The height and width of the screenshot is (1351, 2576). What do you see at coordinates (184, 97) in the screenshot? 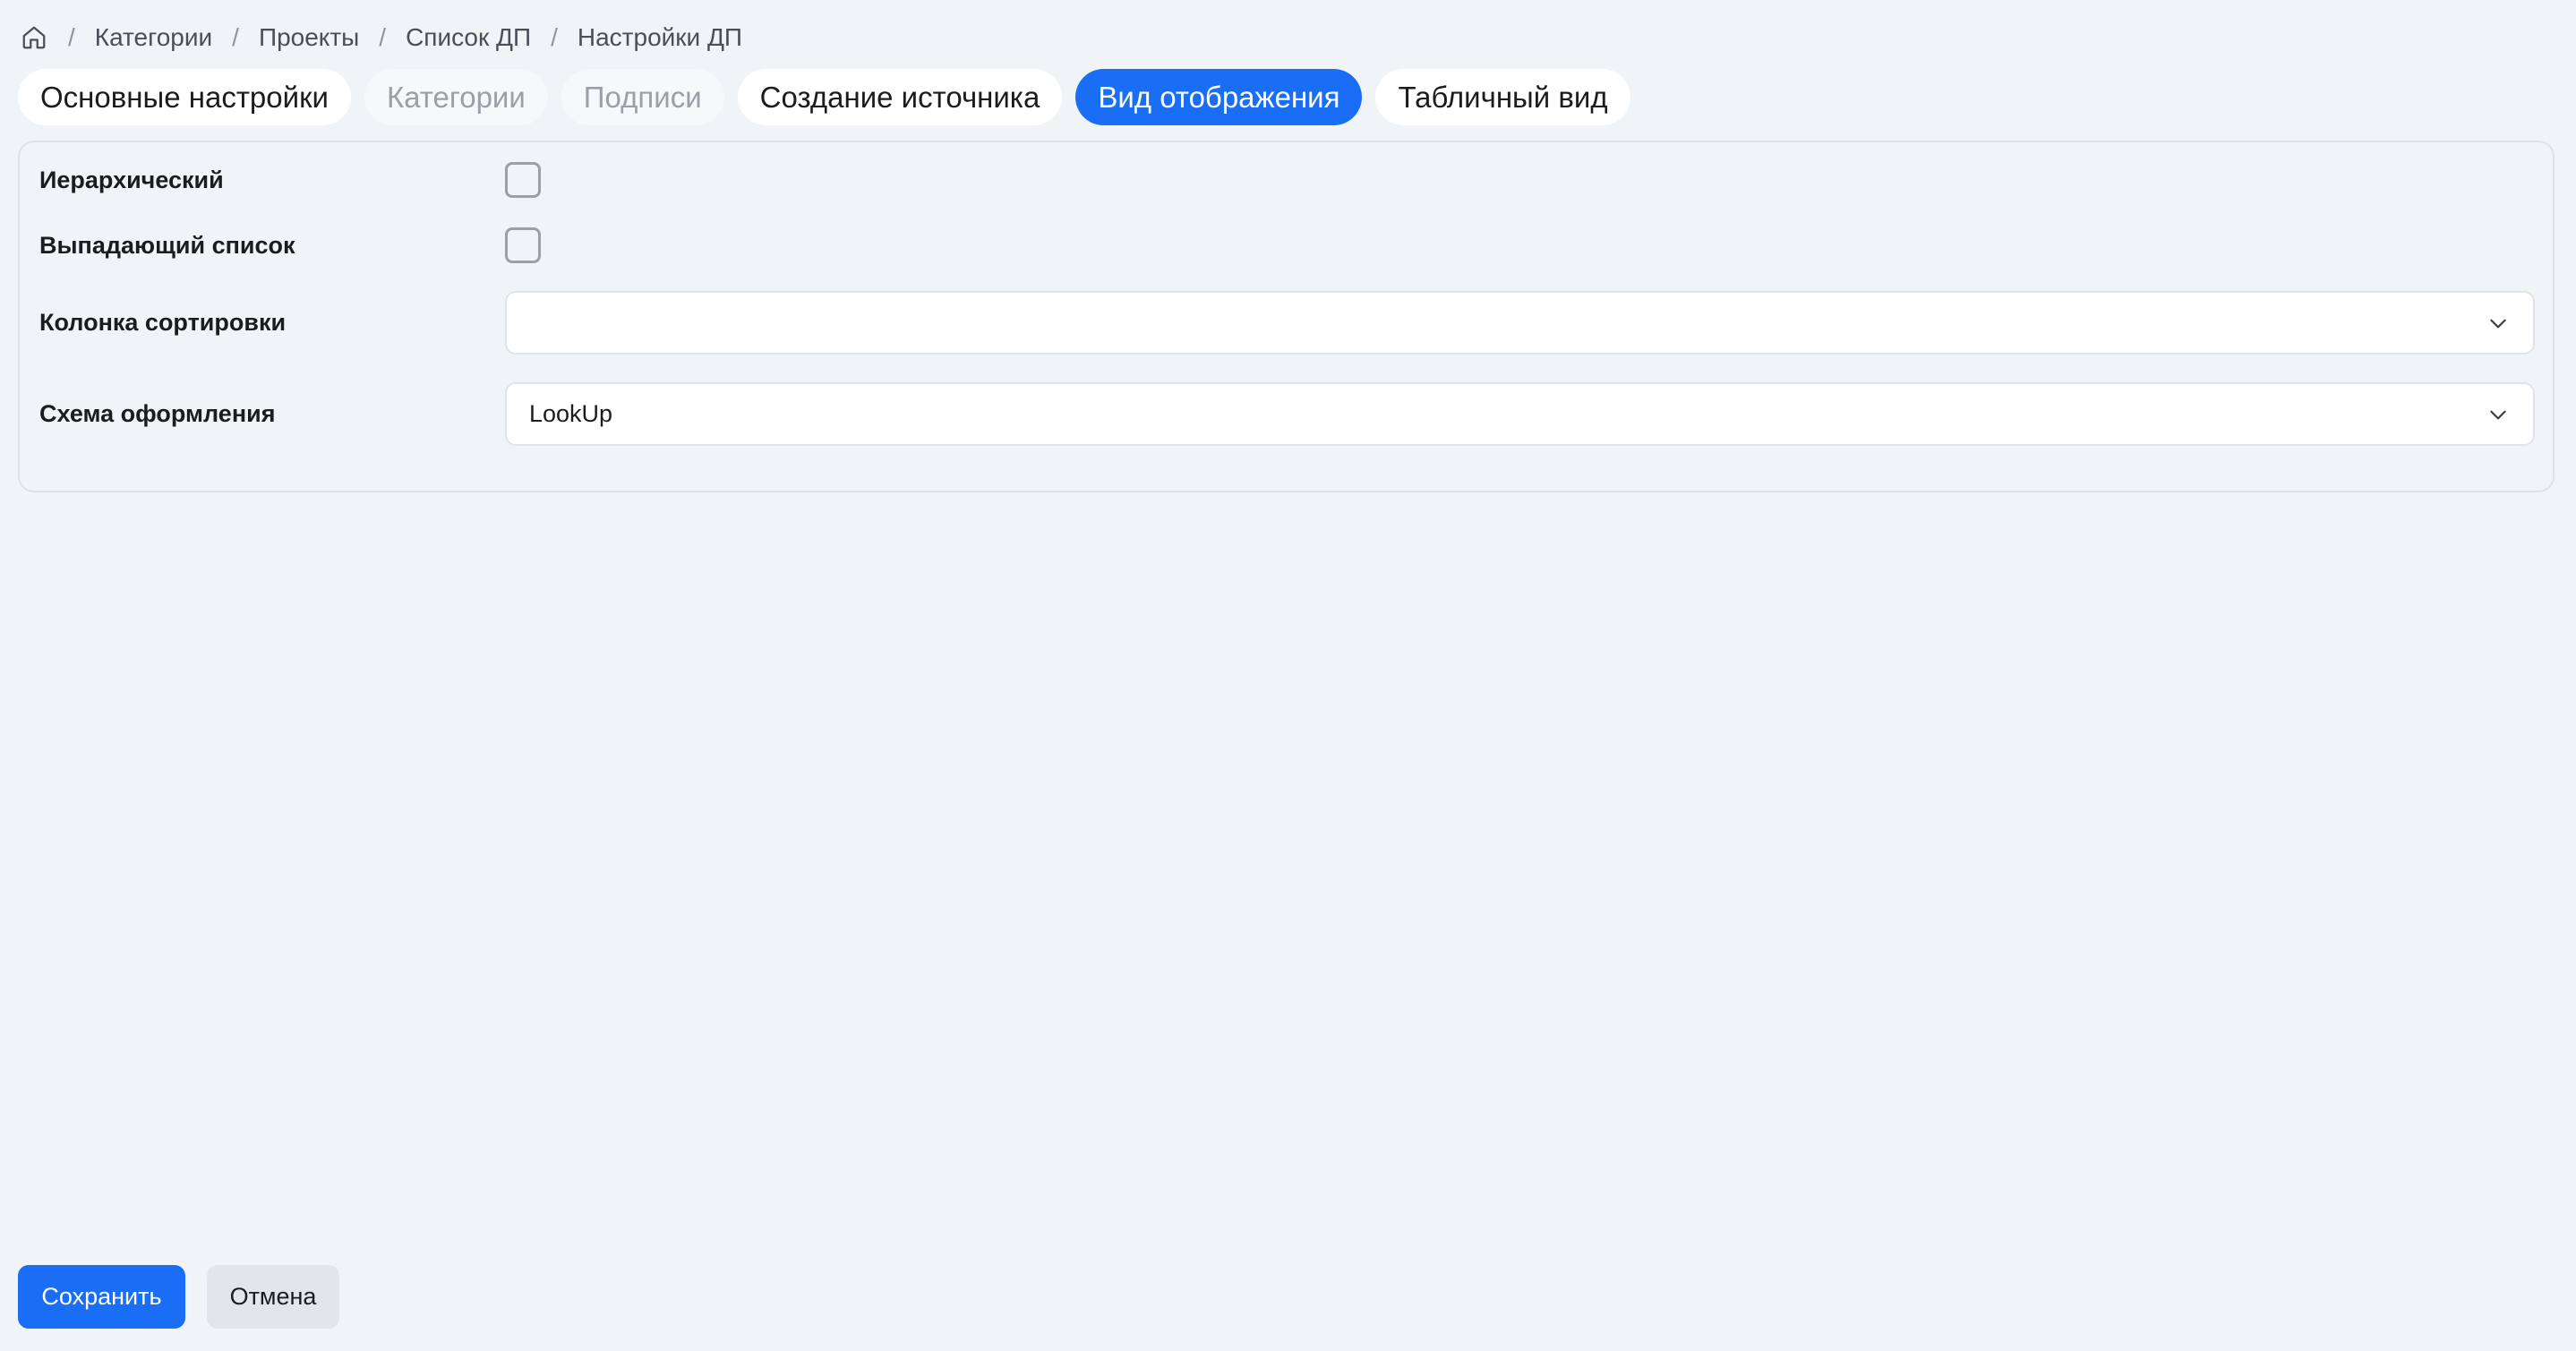
I see `tab-general-settings: Основные настройки` at bounding box center [184, 97].